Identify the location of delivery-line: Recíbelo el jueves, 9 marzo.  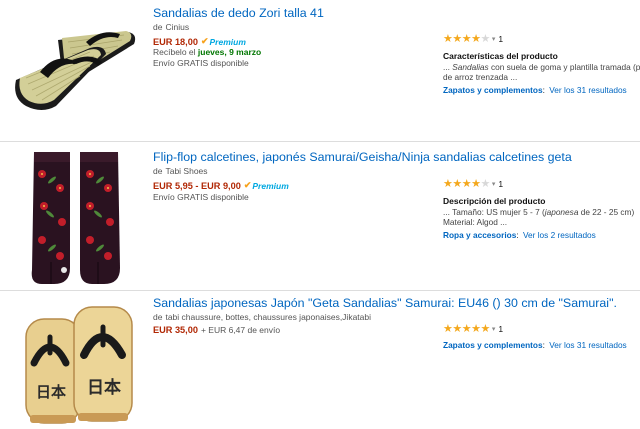
(207, 52).